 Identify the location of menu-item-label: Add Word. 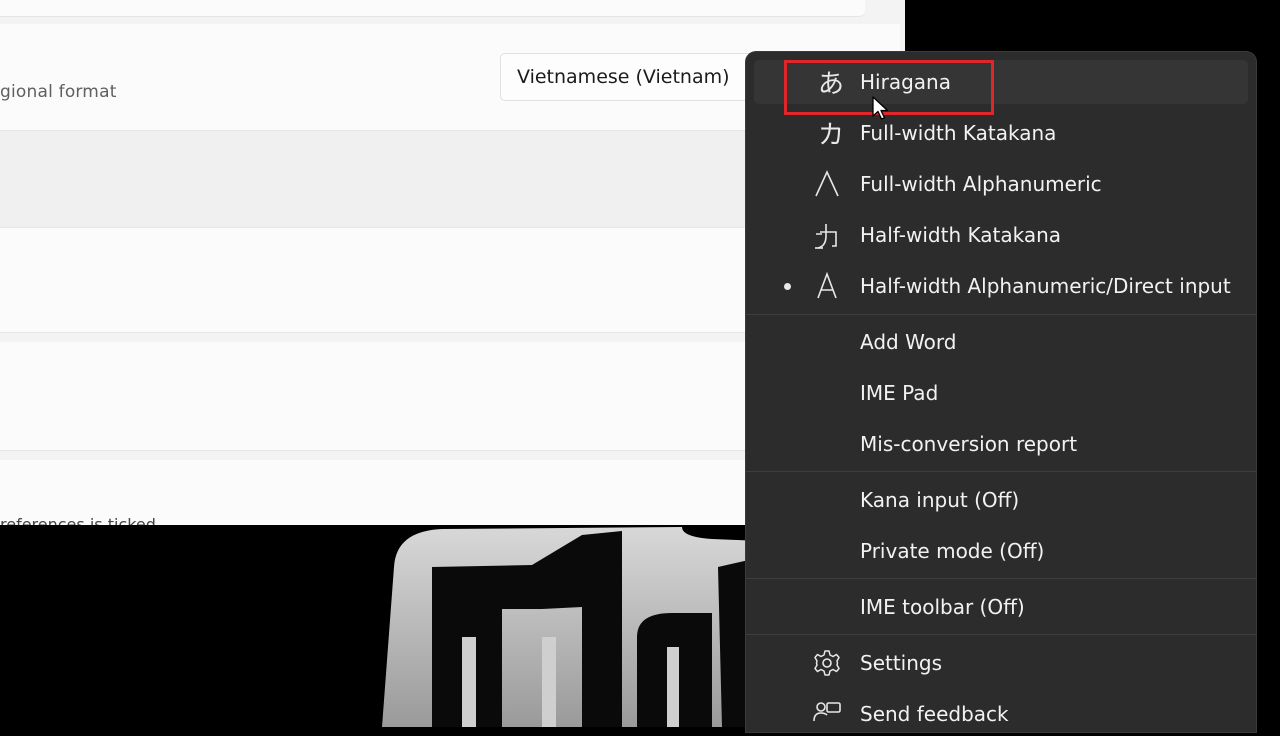
(908, 342).